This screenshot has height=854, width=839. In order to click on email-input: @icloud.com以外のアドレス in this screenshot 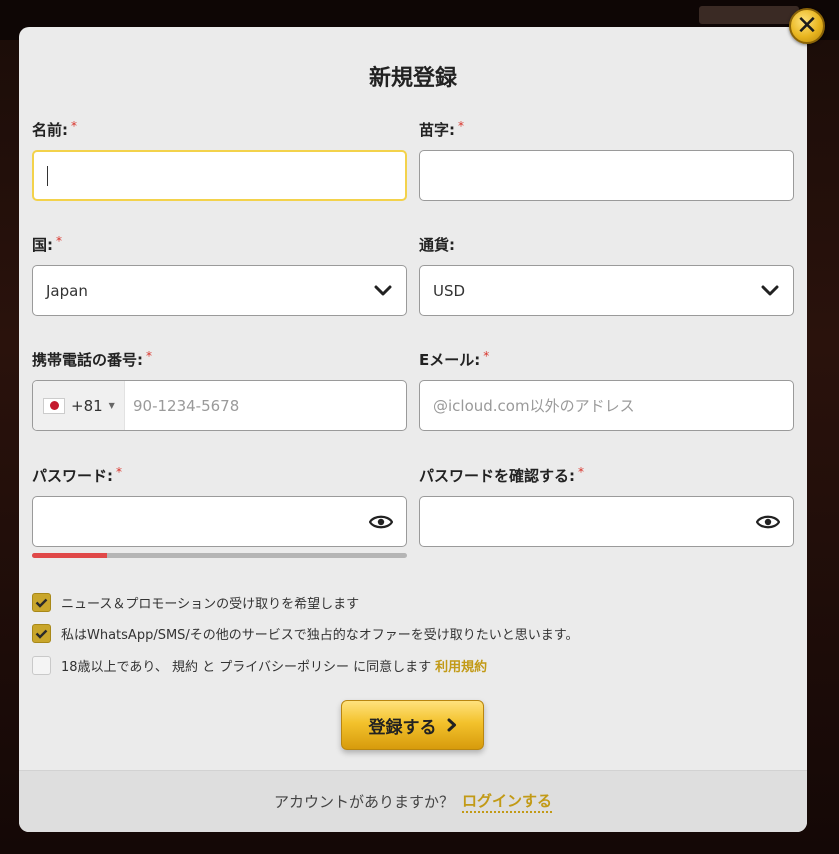, I will do `click(606, 405)`.